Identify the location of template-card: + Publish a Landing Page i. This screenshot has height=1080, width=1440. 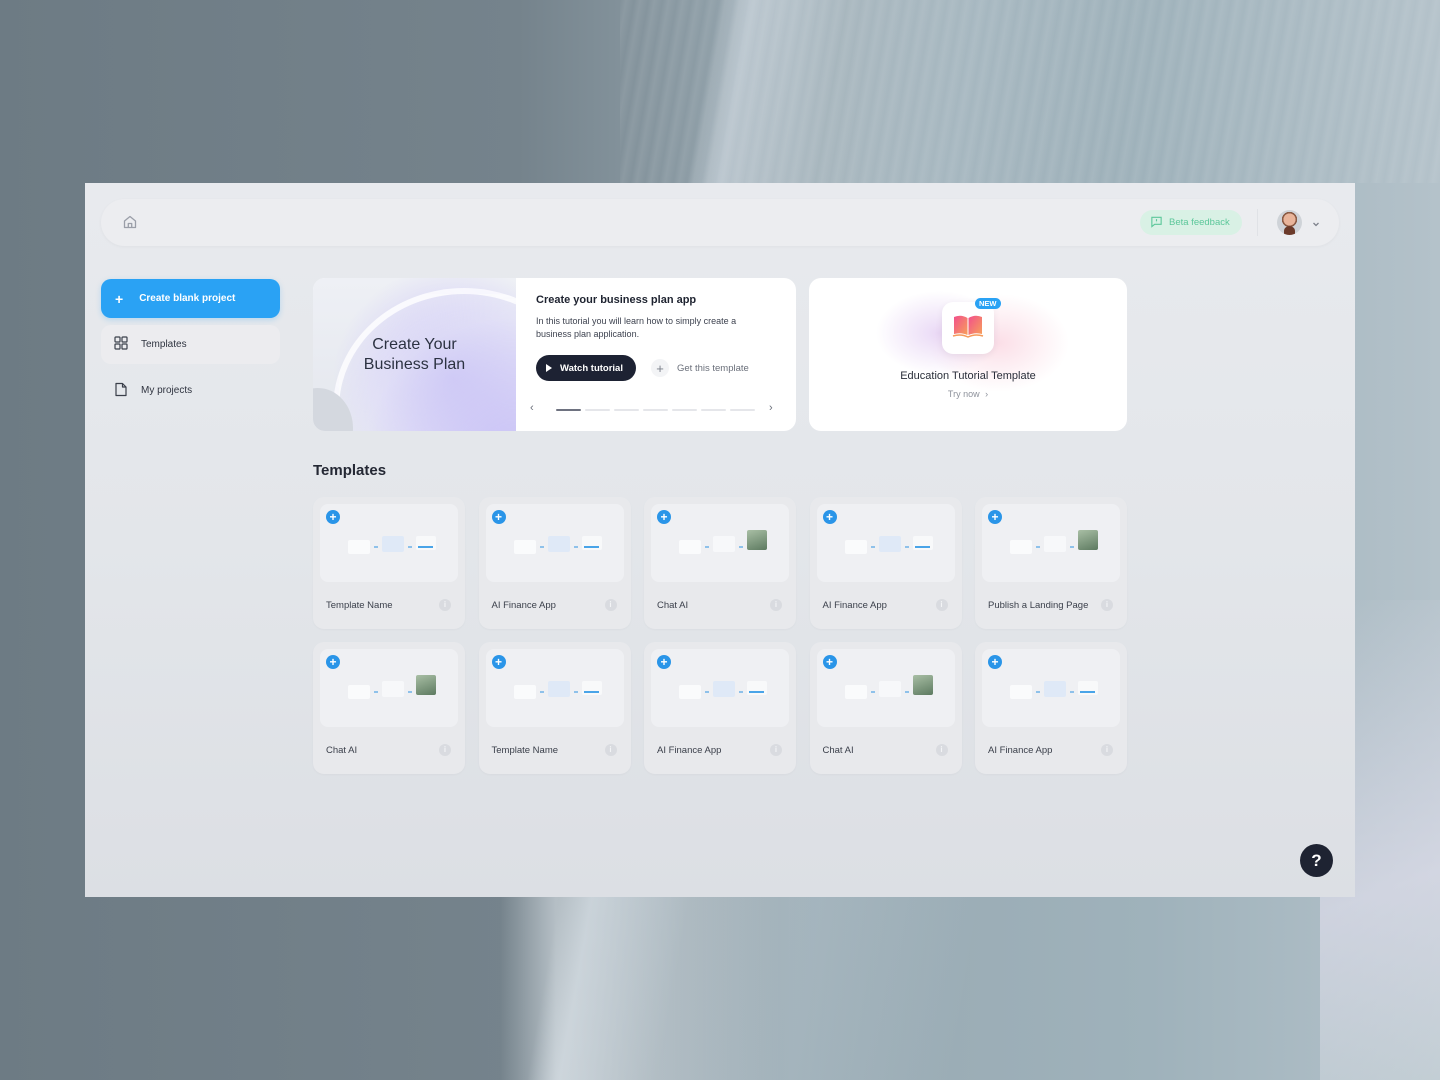
(1051, 563).